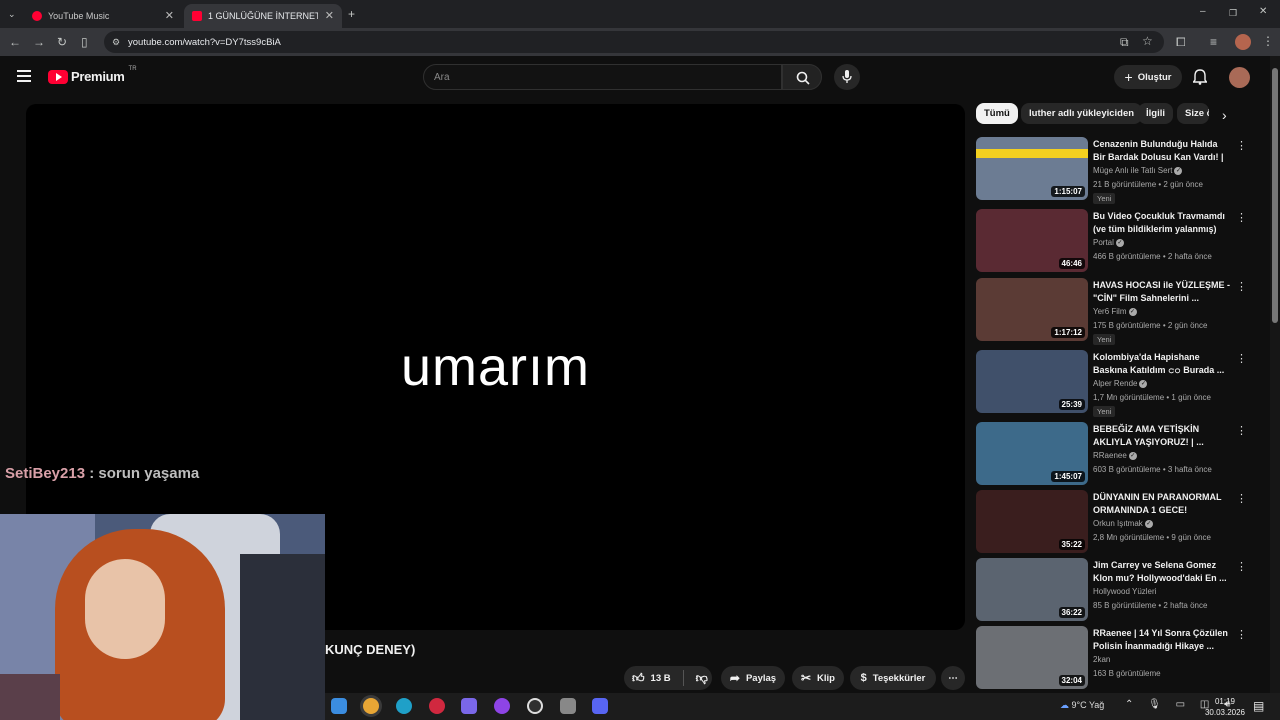  What do you see at coordinates (1032, 381) in the screenshot?
I see `video-thumbnail: 25:39` at bounding box center [1032, 381].